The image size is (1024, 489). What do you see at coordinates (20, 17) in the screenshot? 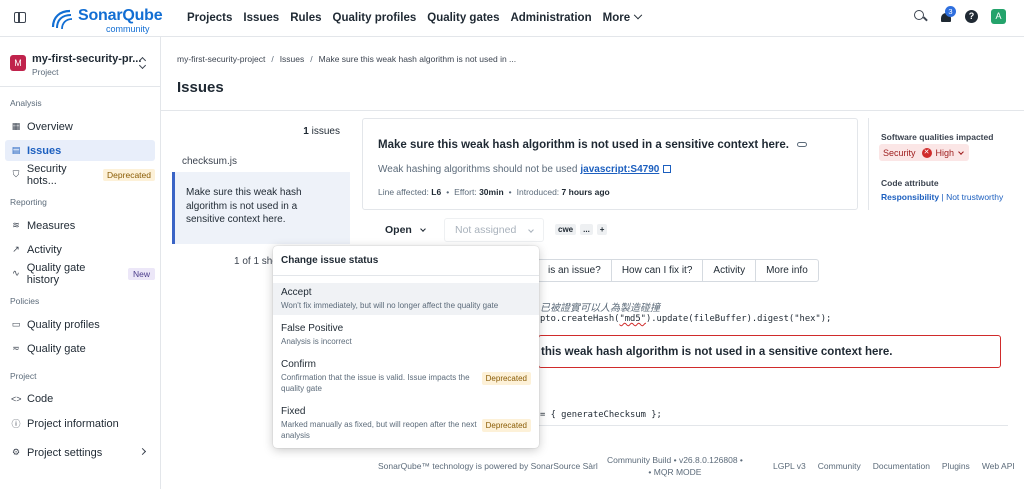
I see `sidebar-toggle-icon` at bounding box center [20, 17].